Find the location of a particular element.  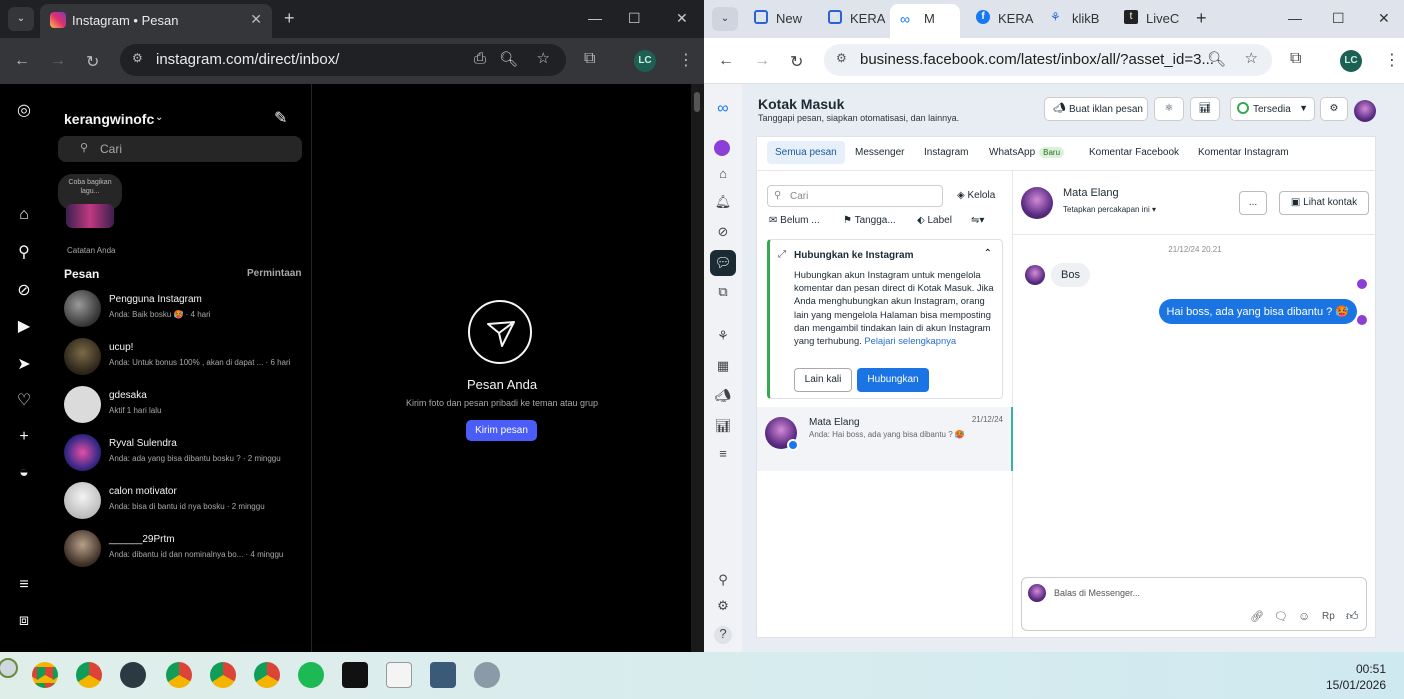

close-window-icon: ✕ is located at coordinates (1384, 18).